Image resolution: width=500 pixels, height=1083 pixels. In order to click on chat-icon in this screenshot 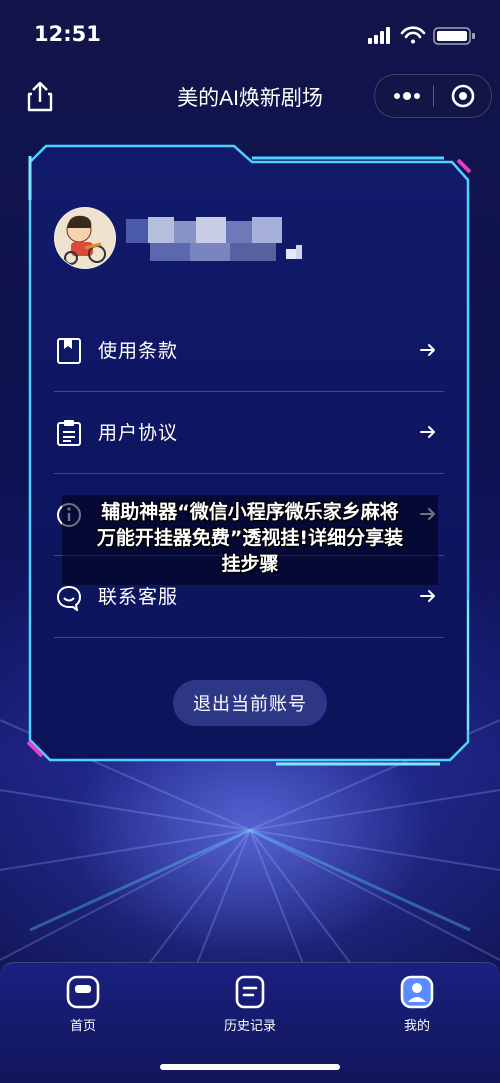, I will do `click(69, 598)`.